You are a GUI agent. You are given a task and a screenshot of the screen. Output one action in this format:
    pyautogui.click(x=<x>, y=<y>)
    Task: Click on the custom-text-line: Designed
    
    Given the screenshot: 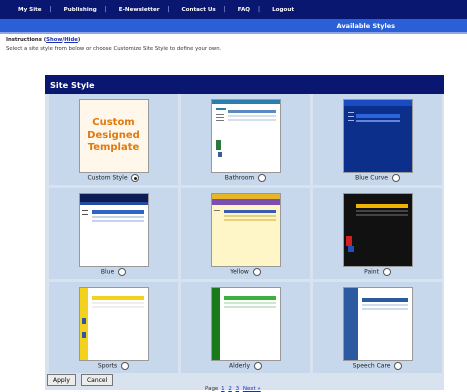 What is the action you would take?
    pyautogui.click(x=113, y=135)
    